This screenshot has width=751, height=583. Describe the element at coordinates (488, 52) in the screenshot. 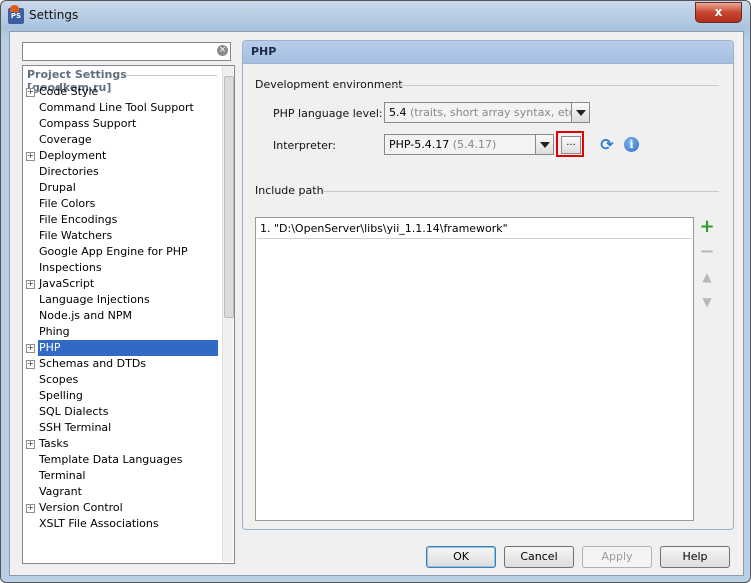

I see `panel-header: PHP` at that location.